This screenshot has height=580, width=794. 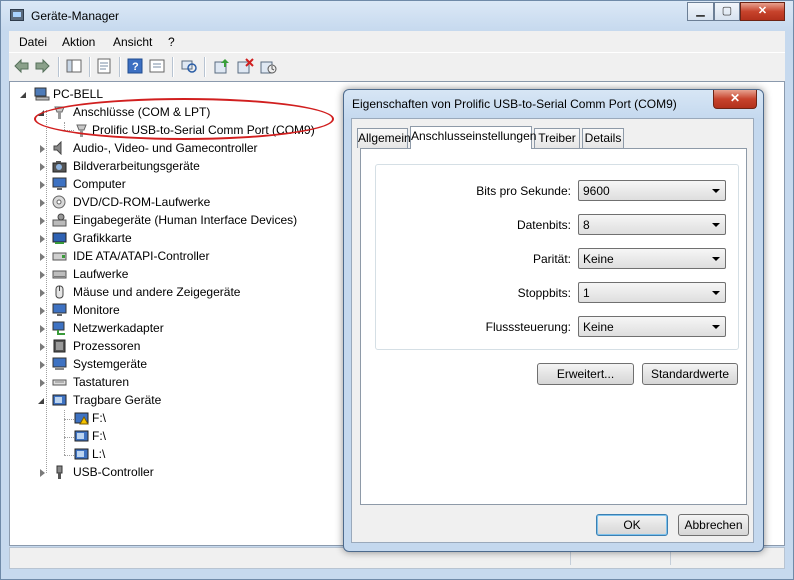 I want to click on menu-datei: Datei, so click(x=33, y=42).